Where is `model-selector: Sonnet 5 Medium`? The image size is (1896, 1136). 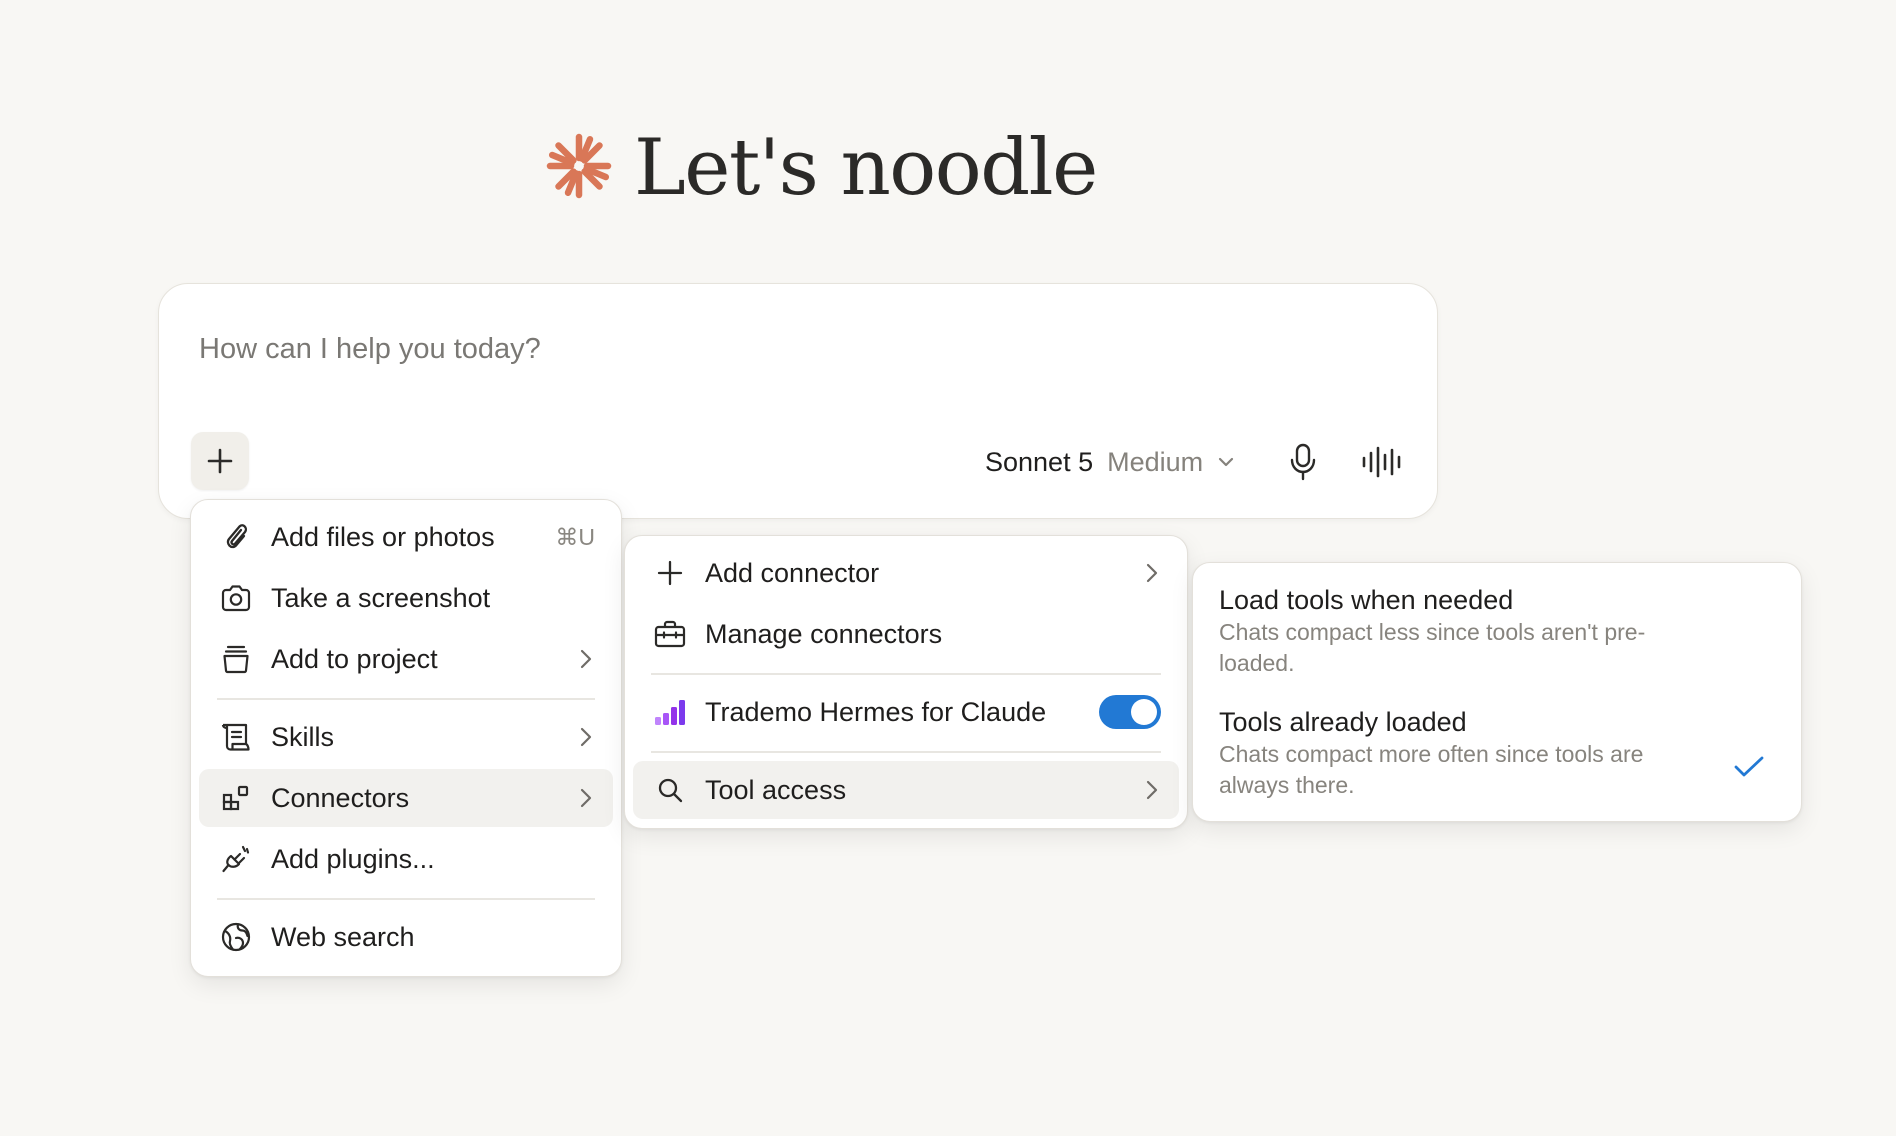 model-selector: Sonnet 5 Medium is located at coordinates (1110, 462).